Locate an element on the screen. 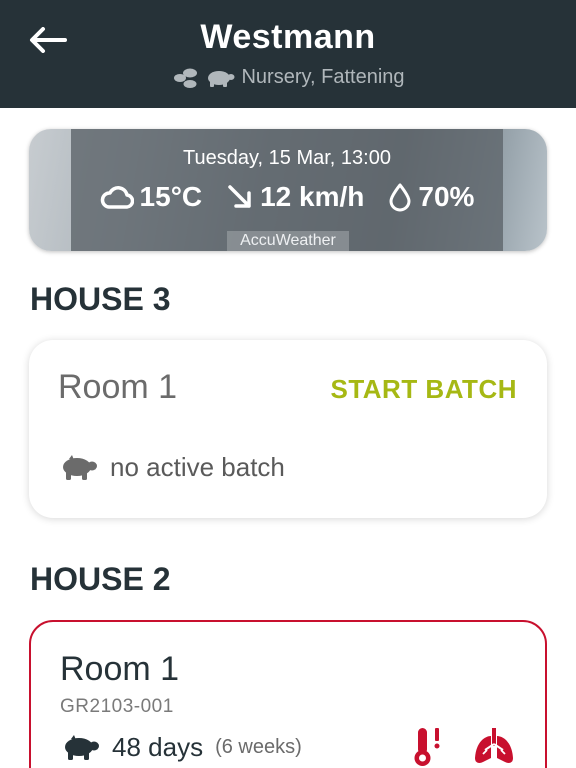  weather-stats: 15°C 12 km/h 70% is located at coordinates (287, 197).